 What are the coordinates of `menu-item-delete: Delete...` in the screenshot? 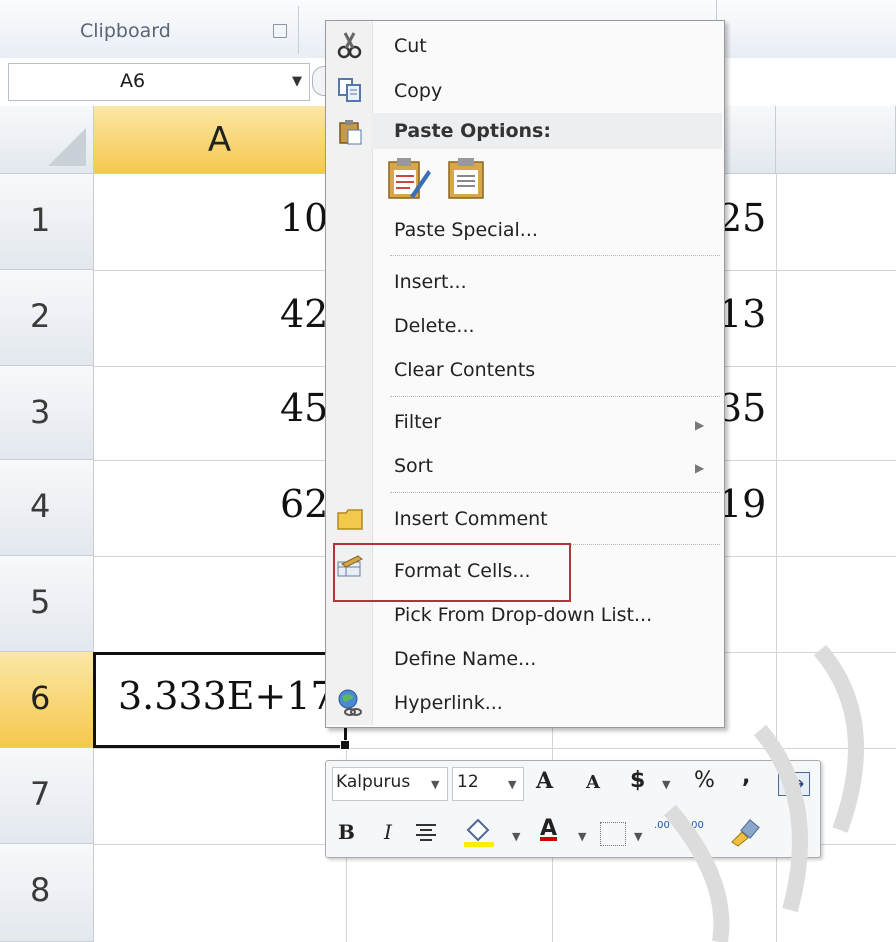 It's located at (434, 326).